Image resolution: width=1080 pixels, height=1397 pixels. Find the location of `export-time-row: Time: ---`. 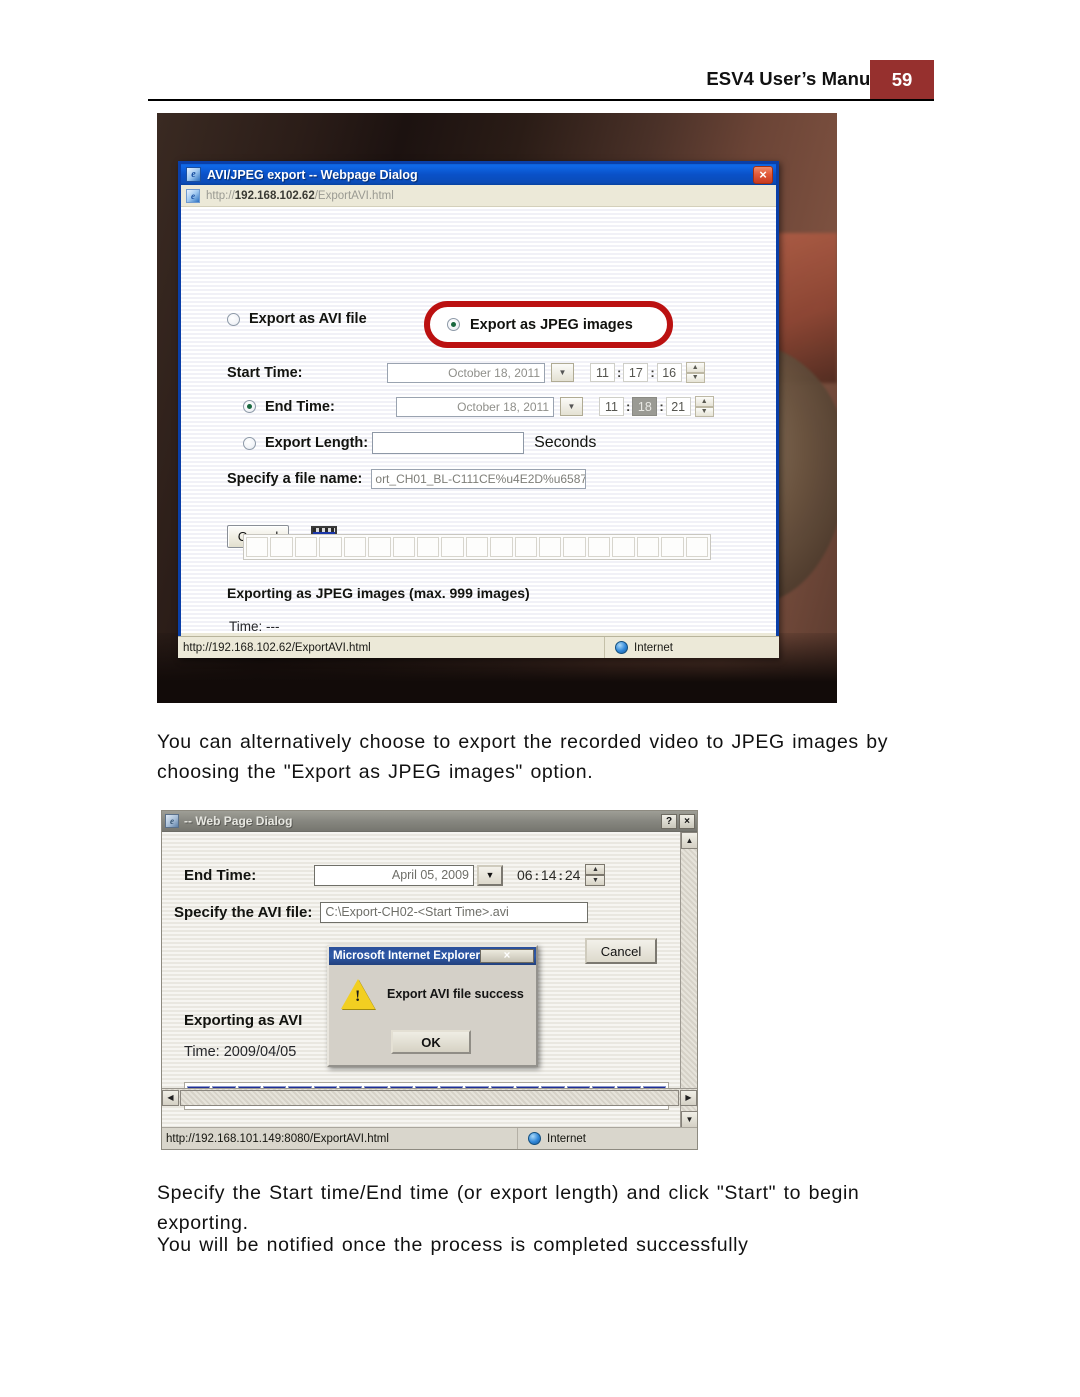

export-time-row: Time: --- is located at coordinates (254, 626).